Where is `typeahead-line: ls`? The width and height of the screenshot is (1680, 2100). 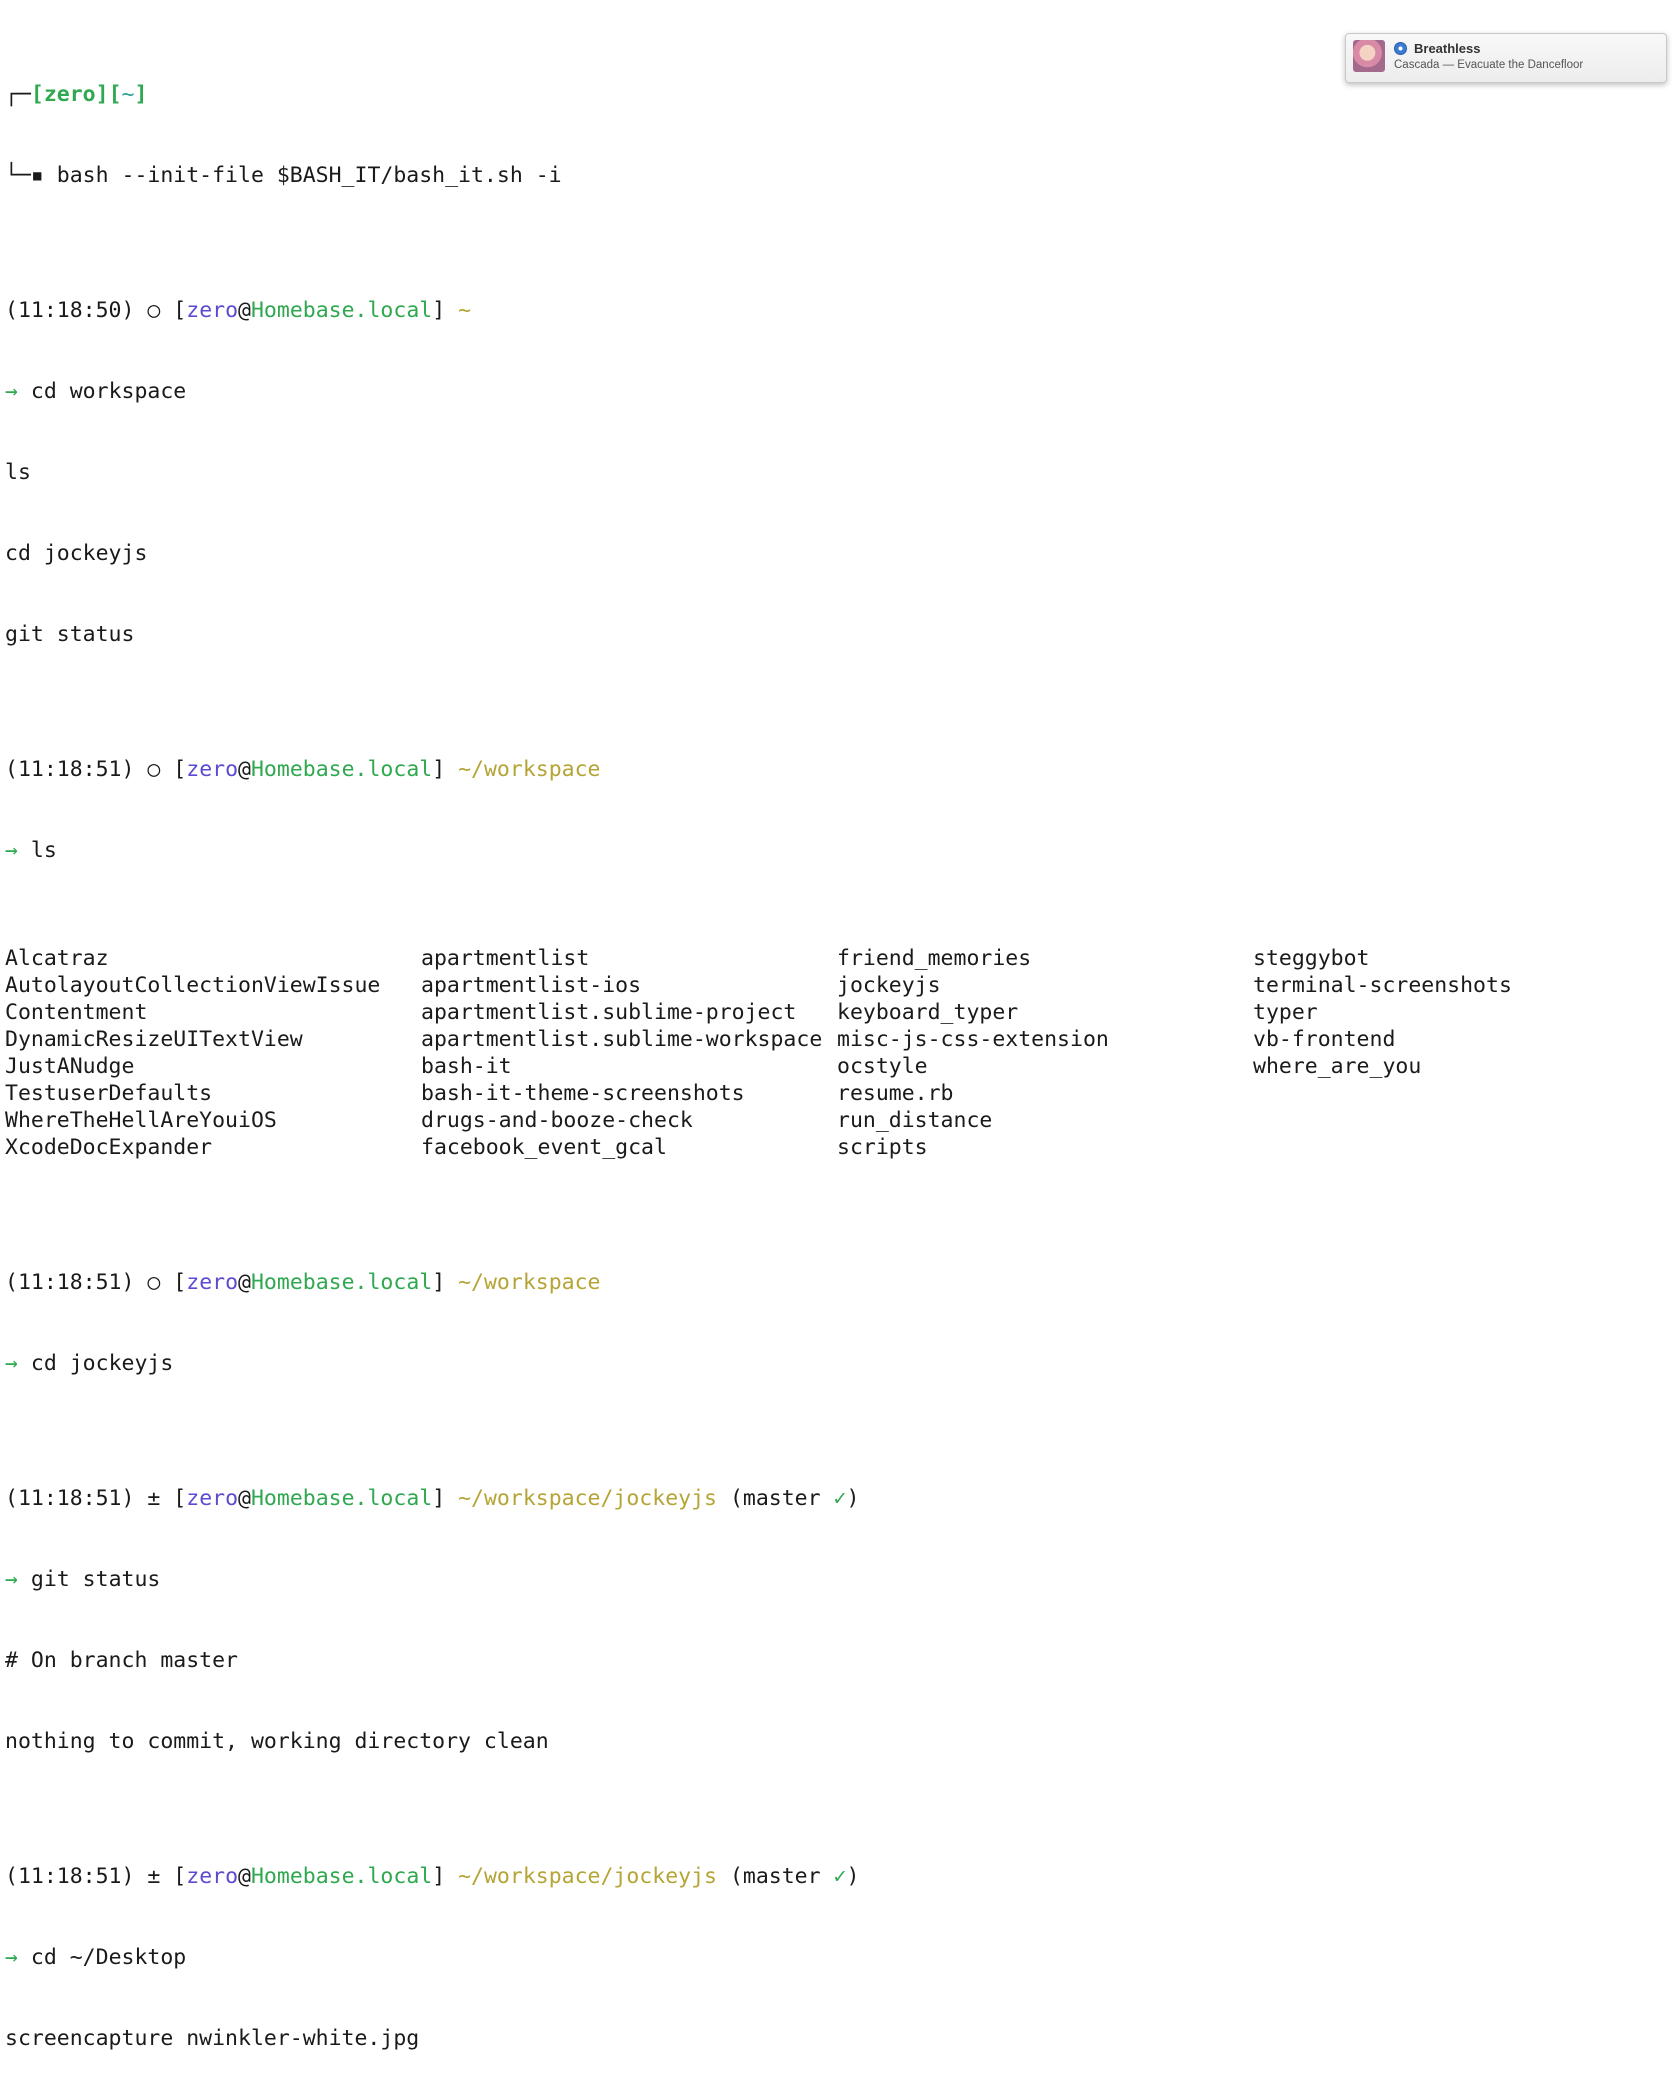 typeahead-line: ls is located at coordinates (18, 472).